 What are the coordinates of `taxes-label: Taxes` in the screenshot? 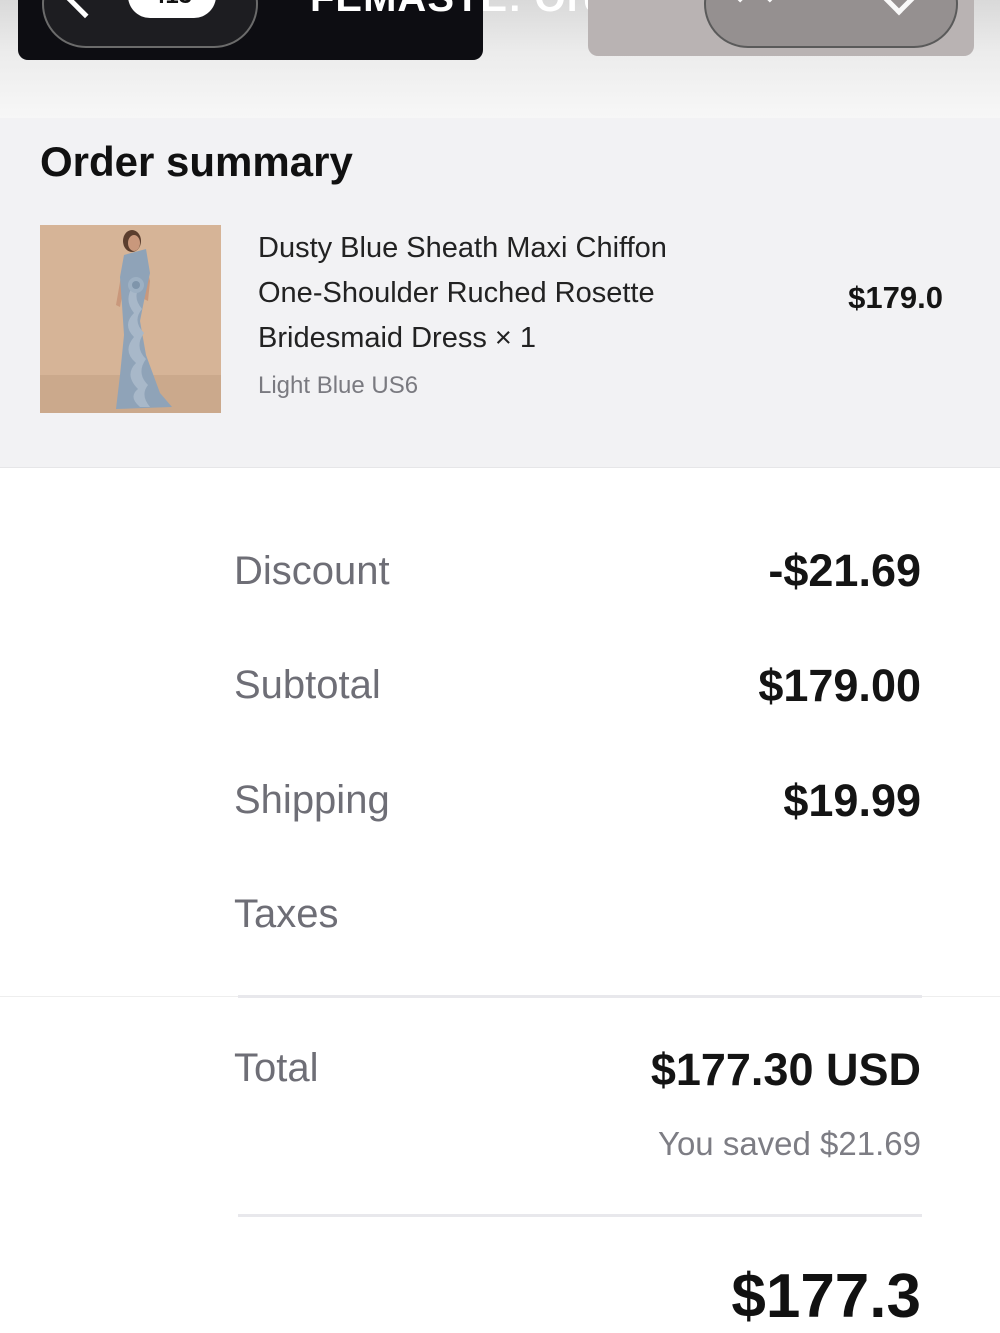 It's located at (286, 914).